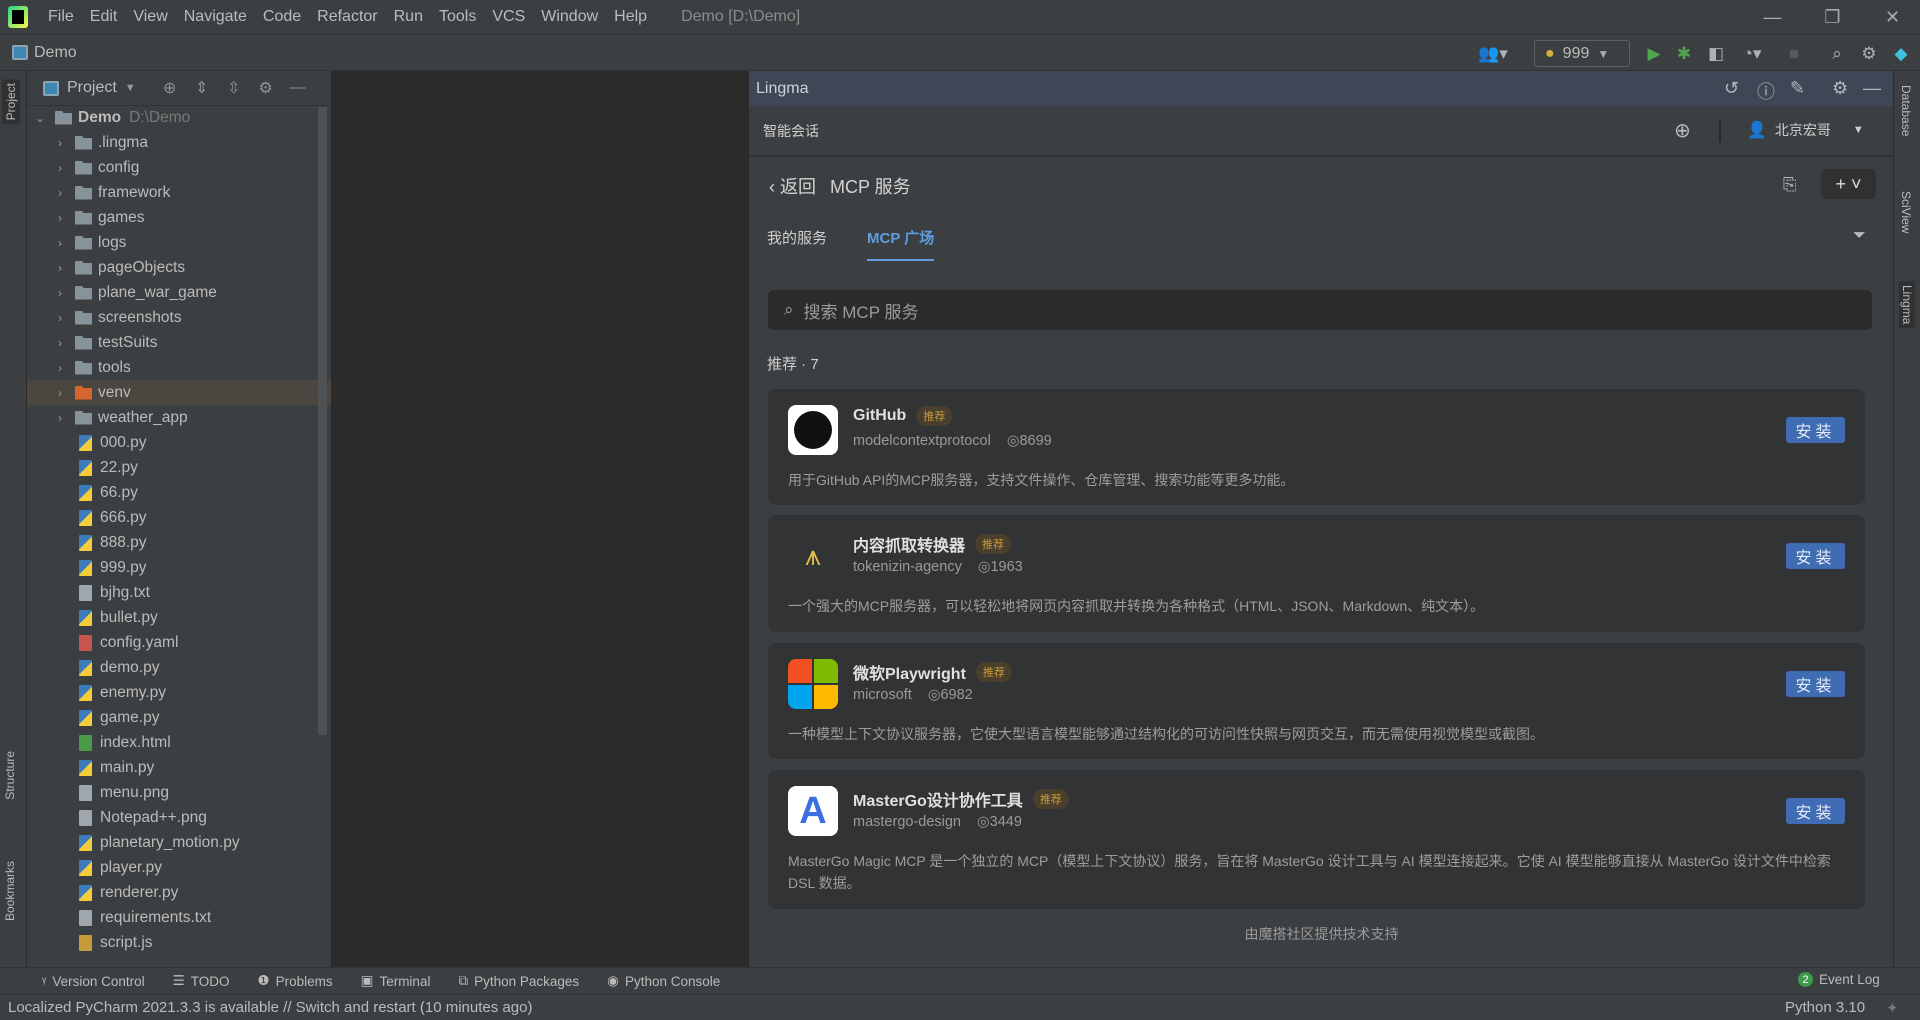  Describe the element at coordinates (215, 17) in the screenshot. I see `menu-navigate: Navigate` at that location.